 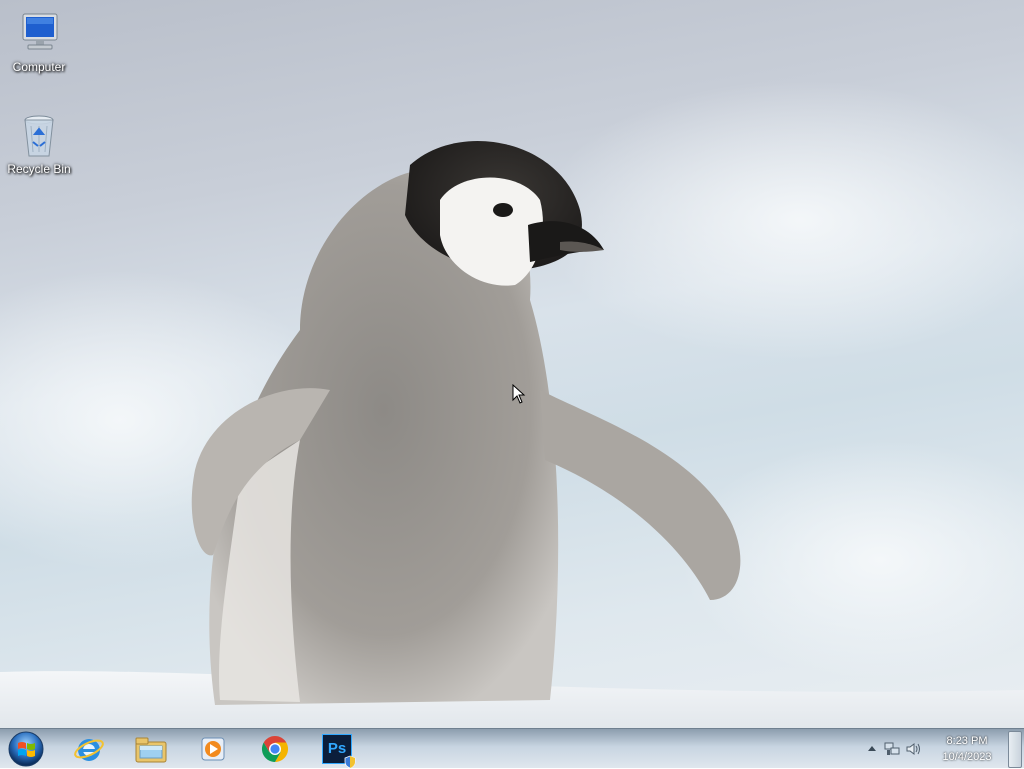 What do you see at coordinates (967, 749) in the screenshot?
I see `clock: 8:23 PM 10/4/2023` at bounding box center [967, 749].